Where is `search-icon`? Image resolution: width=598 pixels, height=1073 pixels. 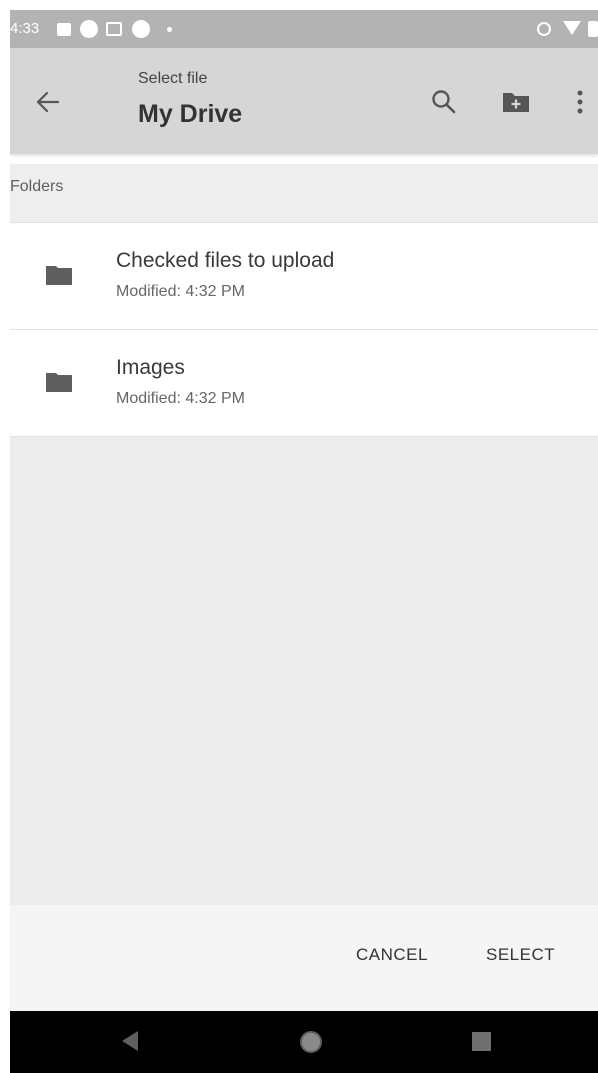 search-icon is located at coordinates (444, 102).